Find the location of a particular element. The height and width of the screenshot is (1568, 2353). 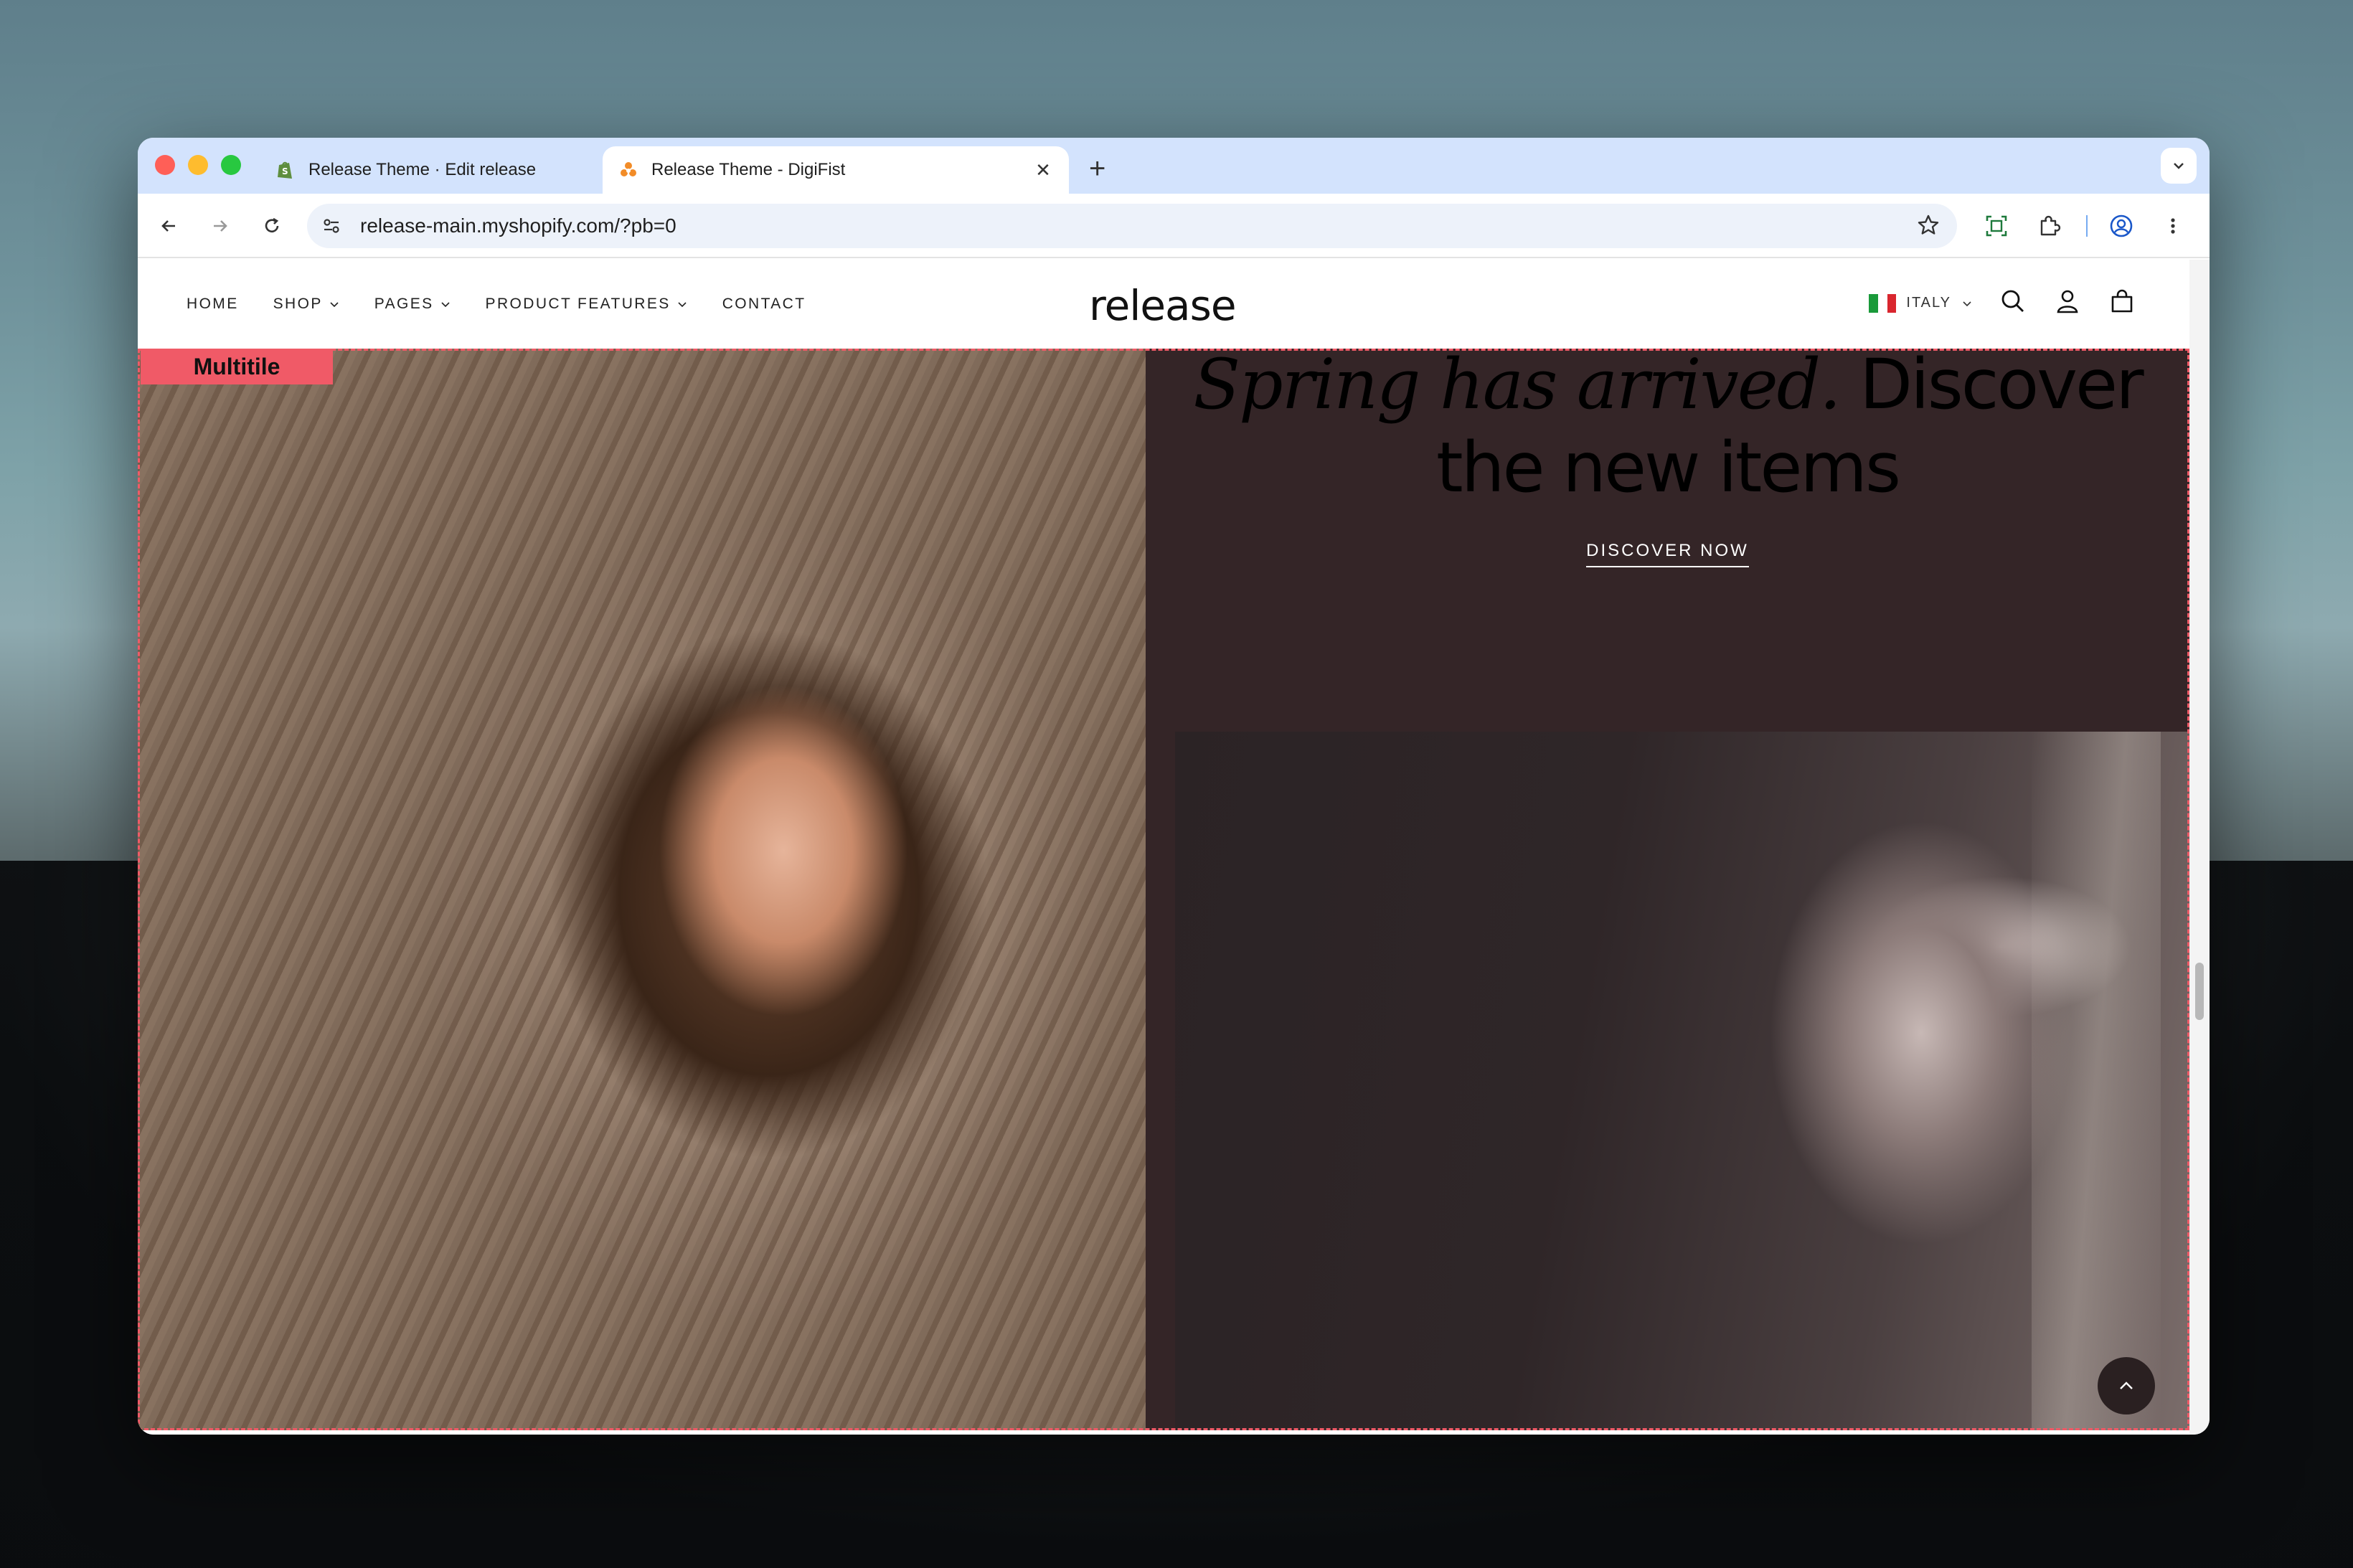

svg-text: S is located at coordinates (285, 171).